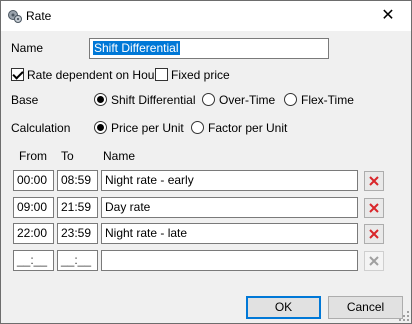 This screenshot has width=412, height=324. Describe the element at coordinates (77, 233) in the screenshot. I see `to-time-input: 23:59` at that location.